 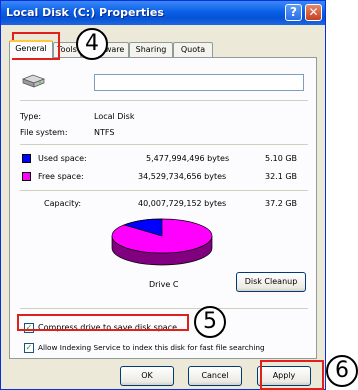 I want to click on help-button: ?, so click(x=293, y=12).